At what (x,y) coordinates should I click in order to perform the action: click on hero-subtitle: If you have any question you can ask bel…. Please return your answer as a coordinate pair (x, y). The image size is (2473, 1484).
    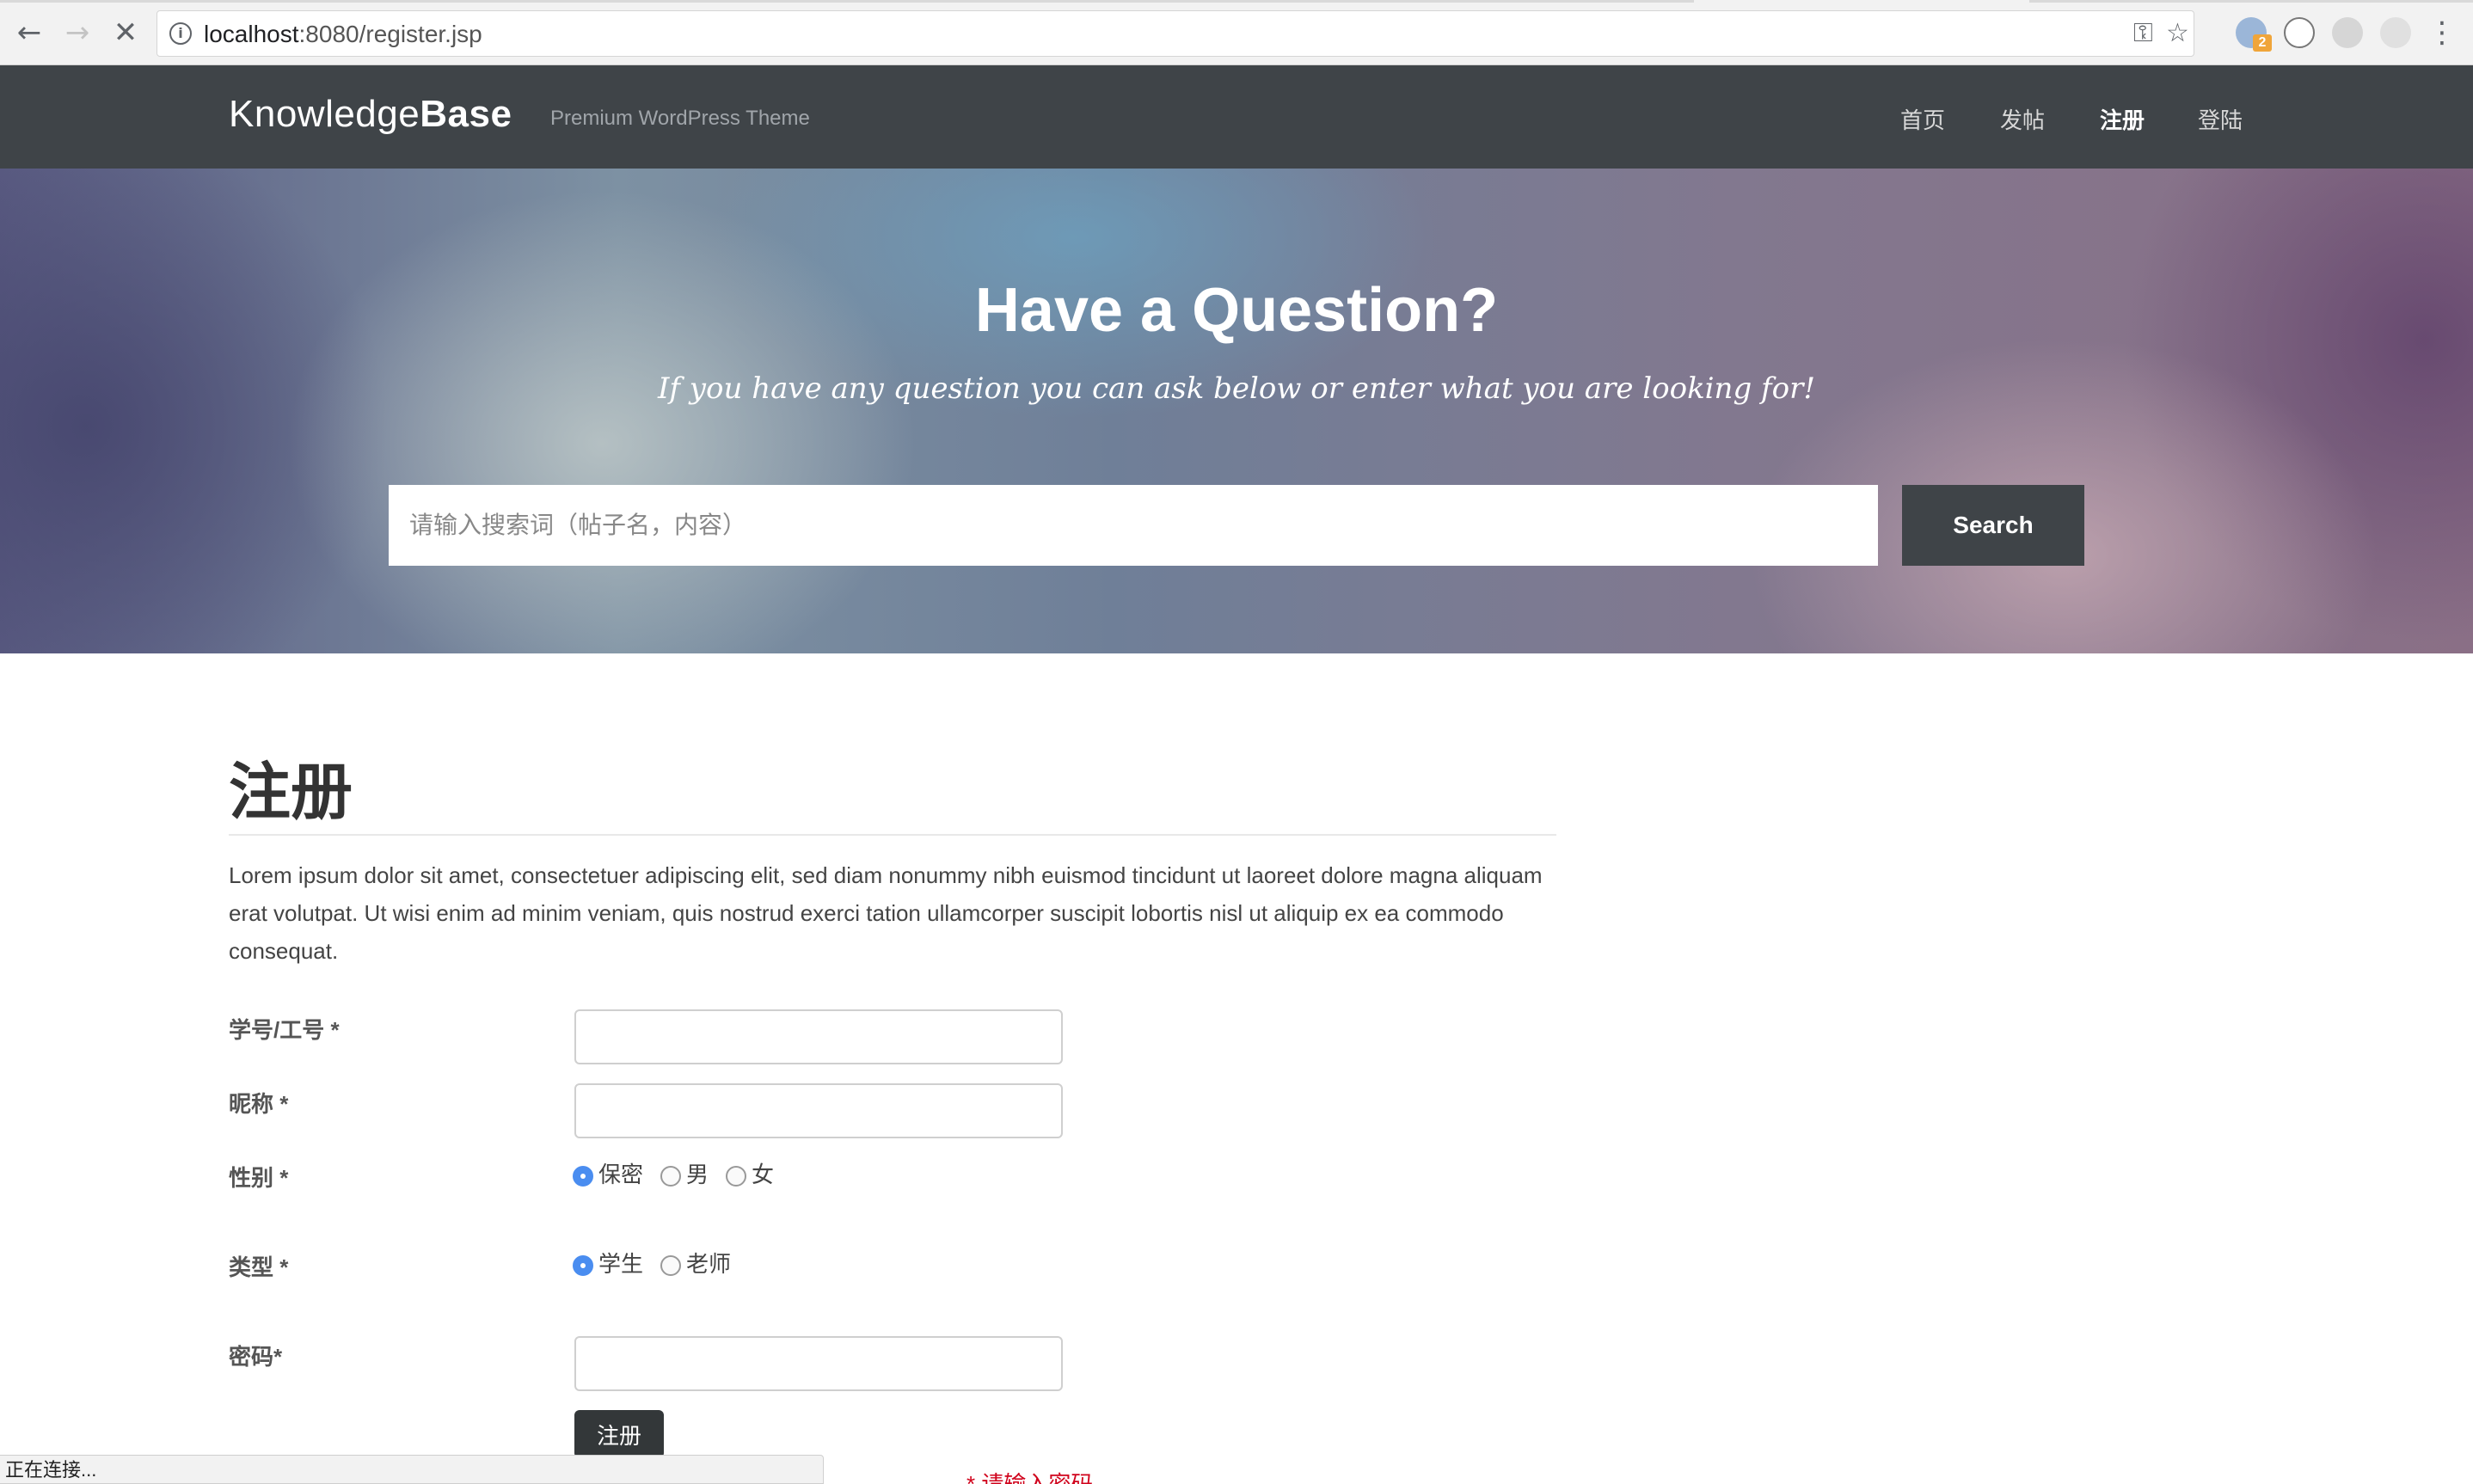
    Looking at the image, I should click on (1236, 388).